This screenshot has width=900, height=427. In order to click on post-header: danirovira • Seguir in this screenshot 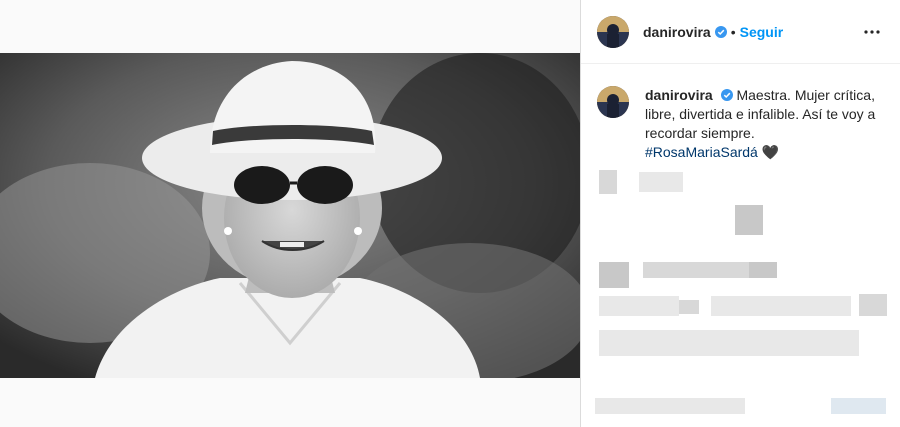, I will do `click(740, 32)`.